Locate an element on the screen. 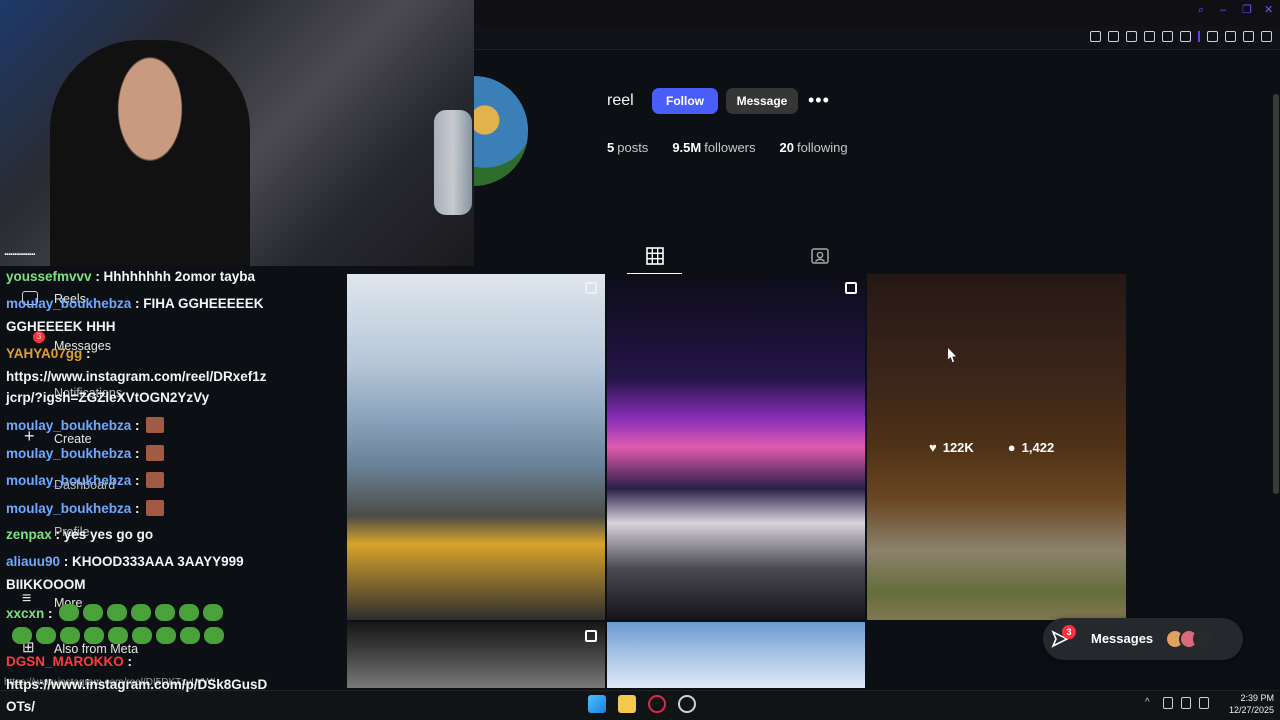 The width and height of the screenshot is (1280, 720). extensions-icon is located at coordinates (1212, 36).